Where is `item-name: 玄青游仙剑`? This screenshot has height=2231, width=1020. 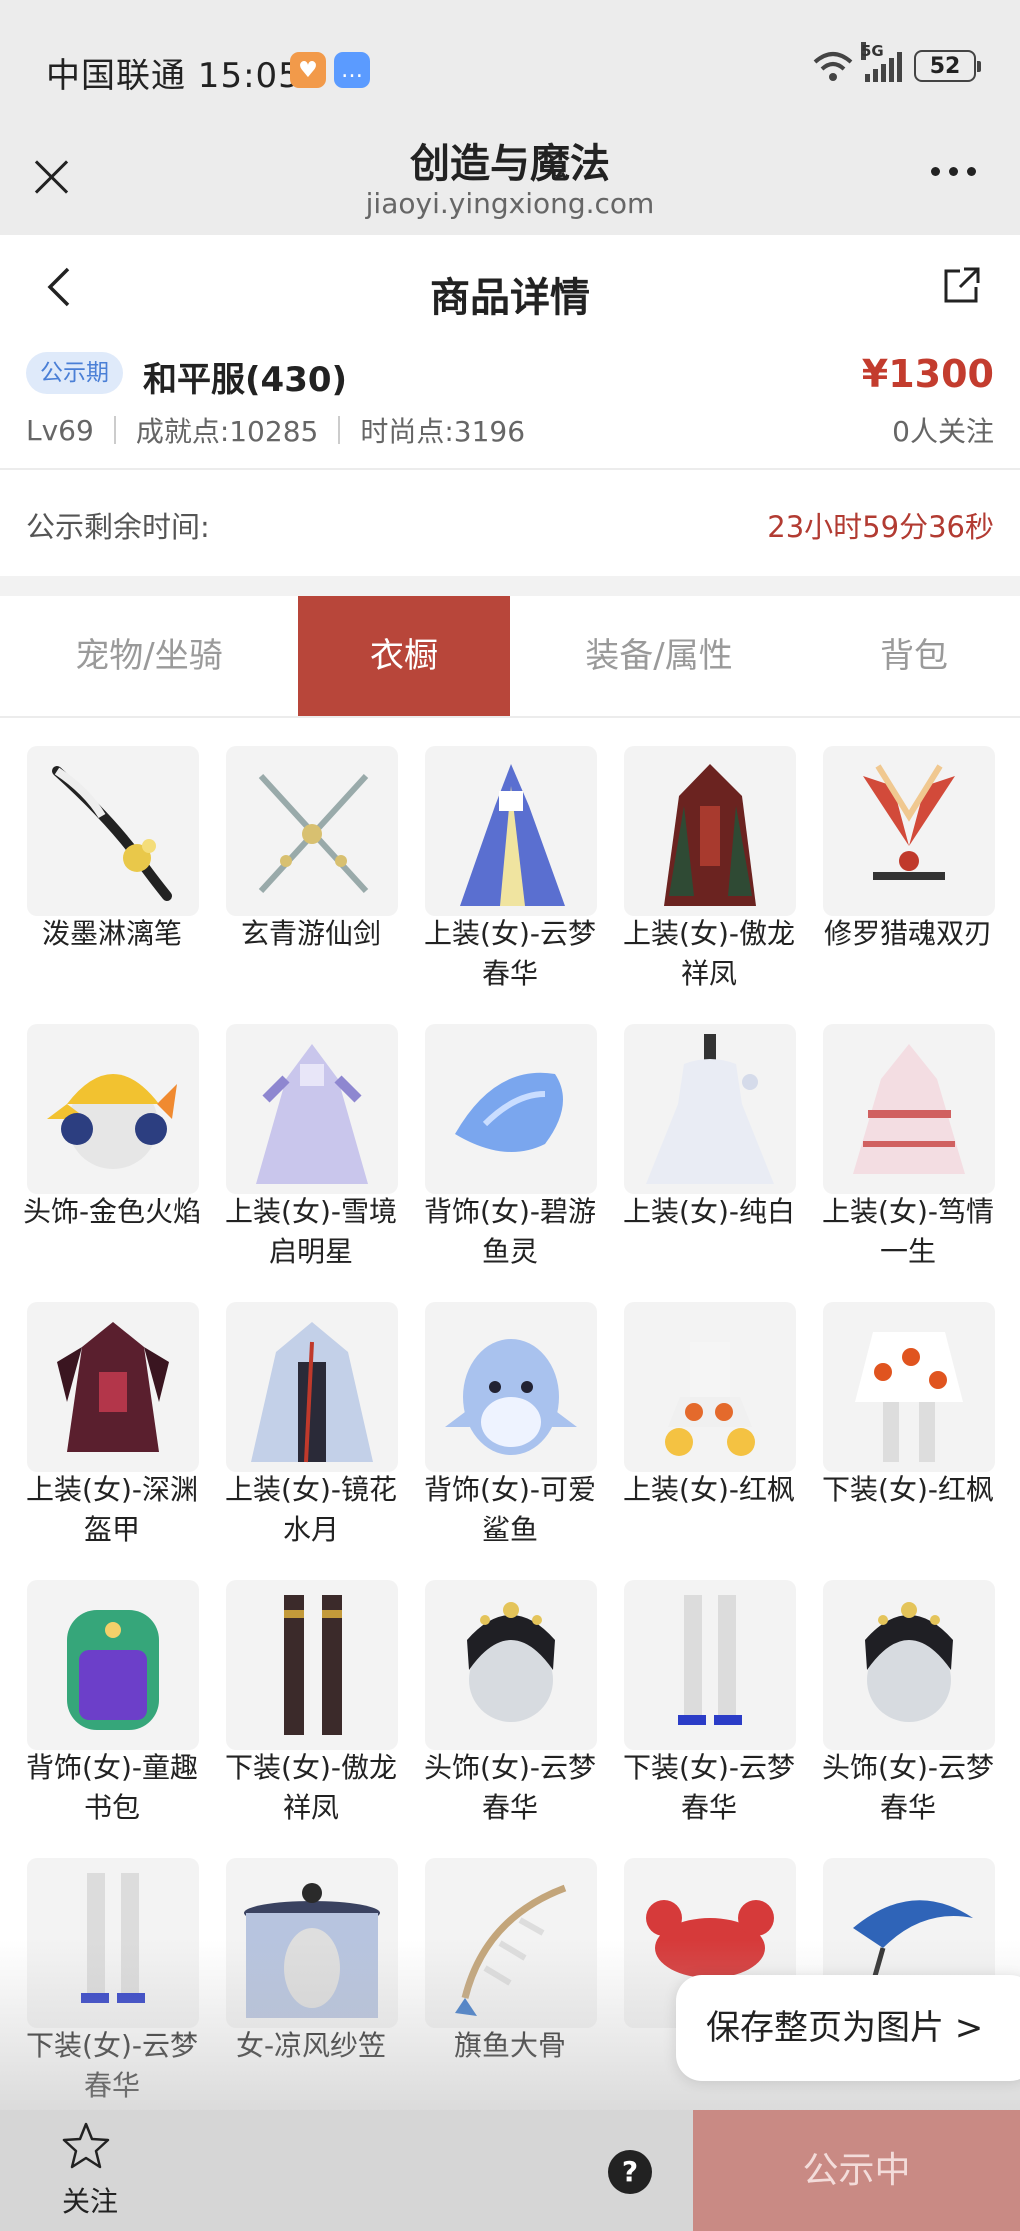
item-name: 玄青游仙剑 is located at coordinates (310, 933).